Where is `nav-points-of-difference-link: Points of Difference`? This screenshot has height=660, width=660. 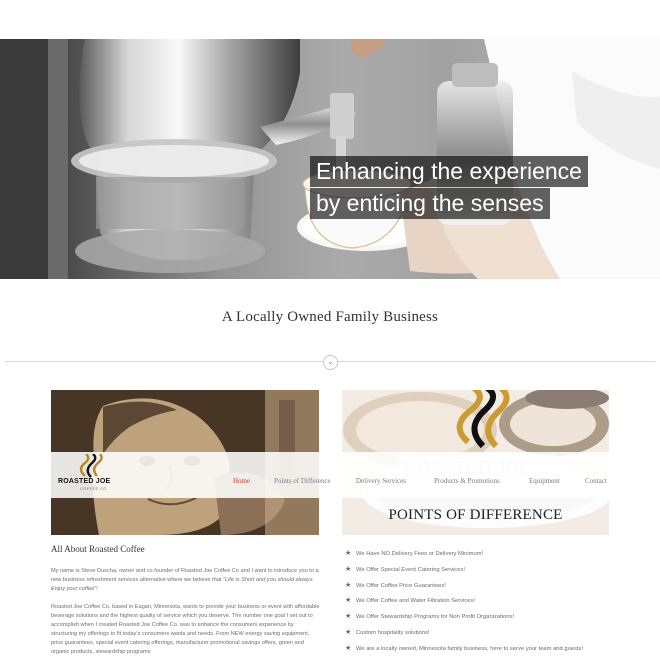
nav-points-of-difference-link: Points of Difference is located at coordinates (302, 481).